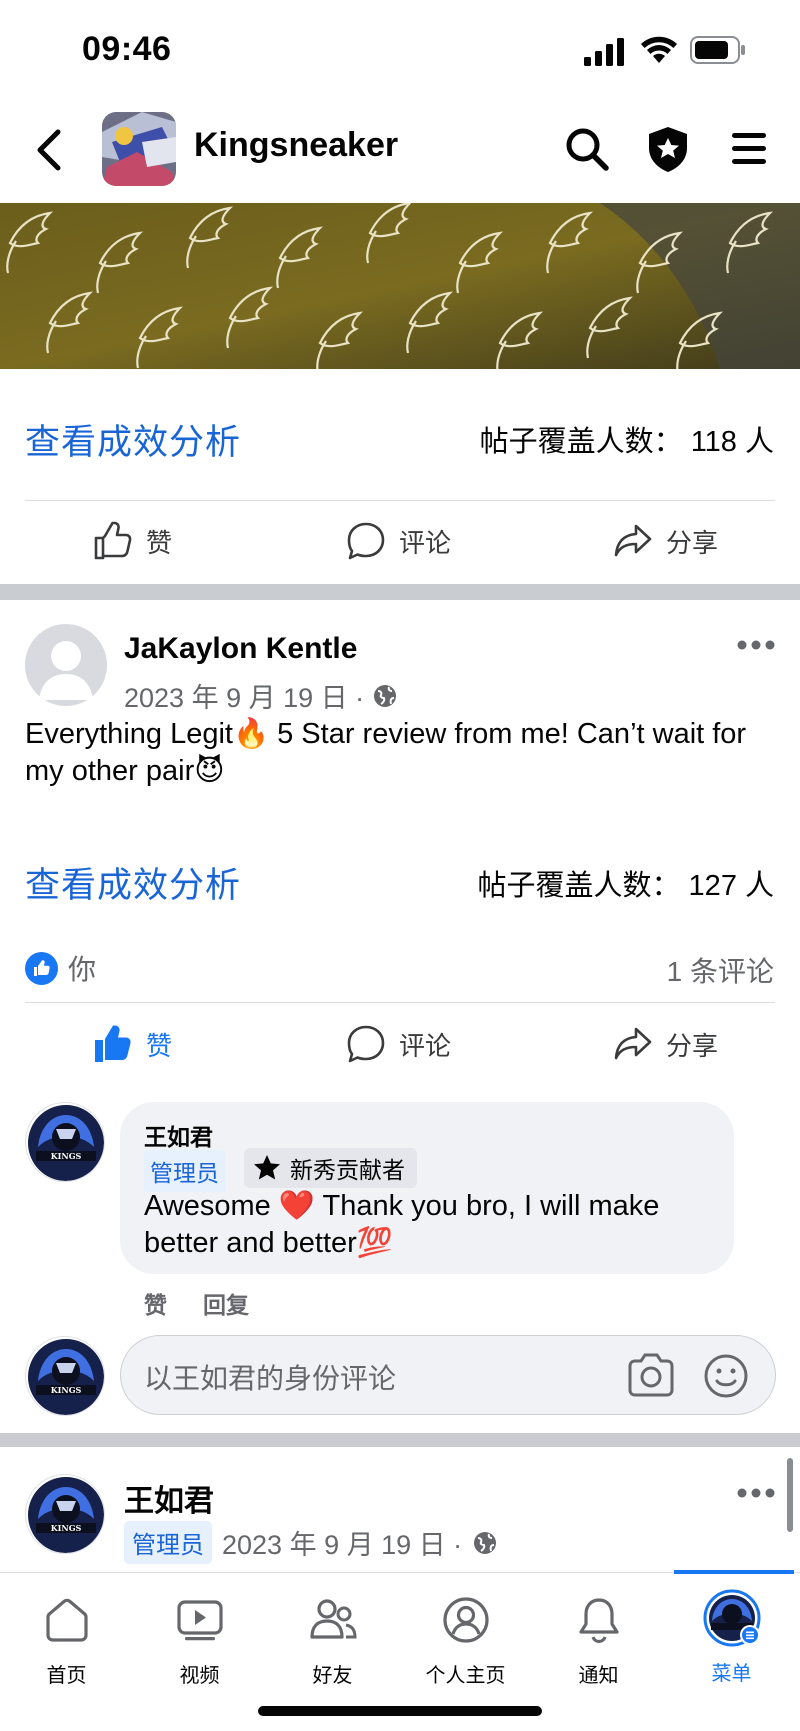 Image resolution: width=800 pixels, height=1731 pixels. I want to click on comment-author: 王如君, so click(178, 1135).